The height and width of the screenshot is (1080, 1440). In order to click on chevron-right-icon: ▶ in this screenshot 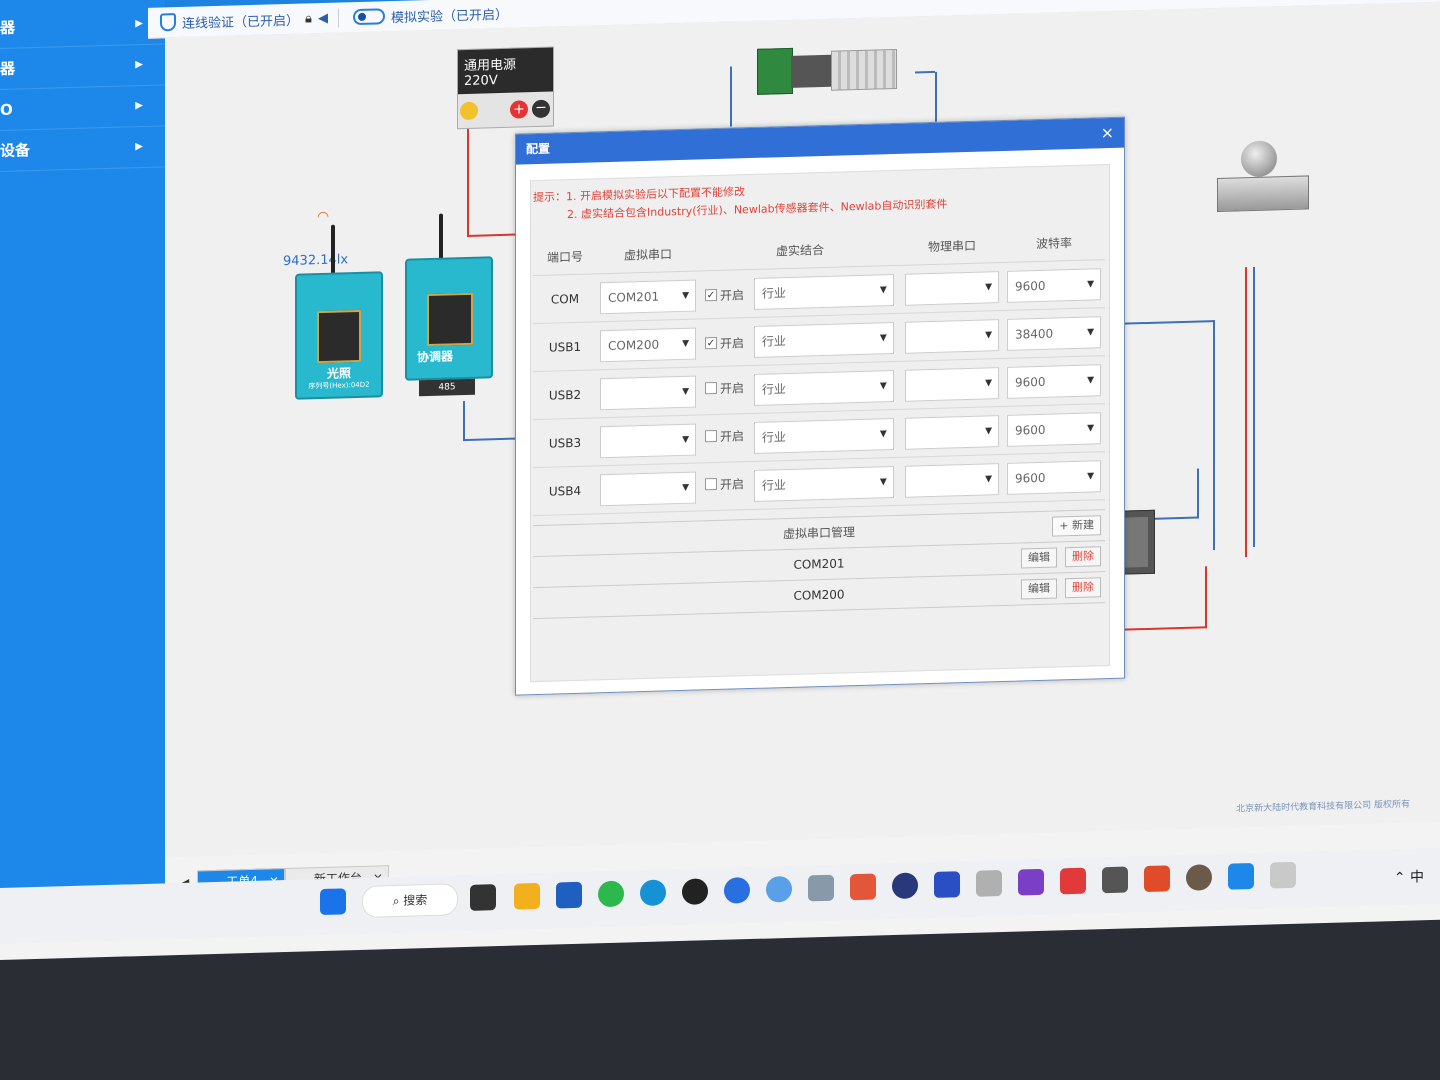, I will do `click(139, 24)`.